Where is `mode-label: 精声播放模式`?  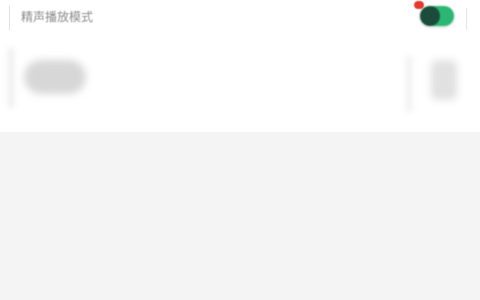
mode-label: 精声播放模式 is located at coordinates (57, 17).